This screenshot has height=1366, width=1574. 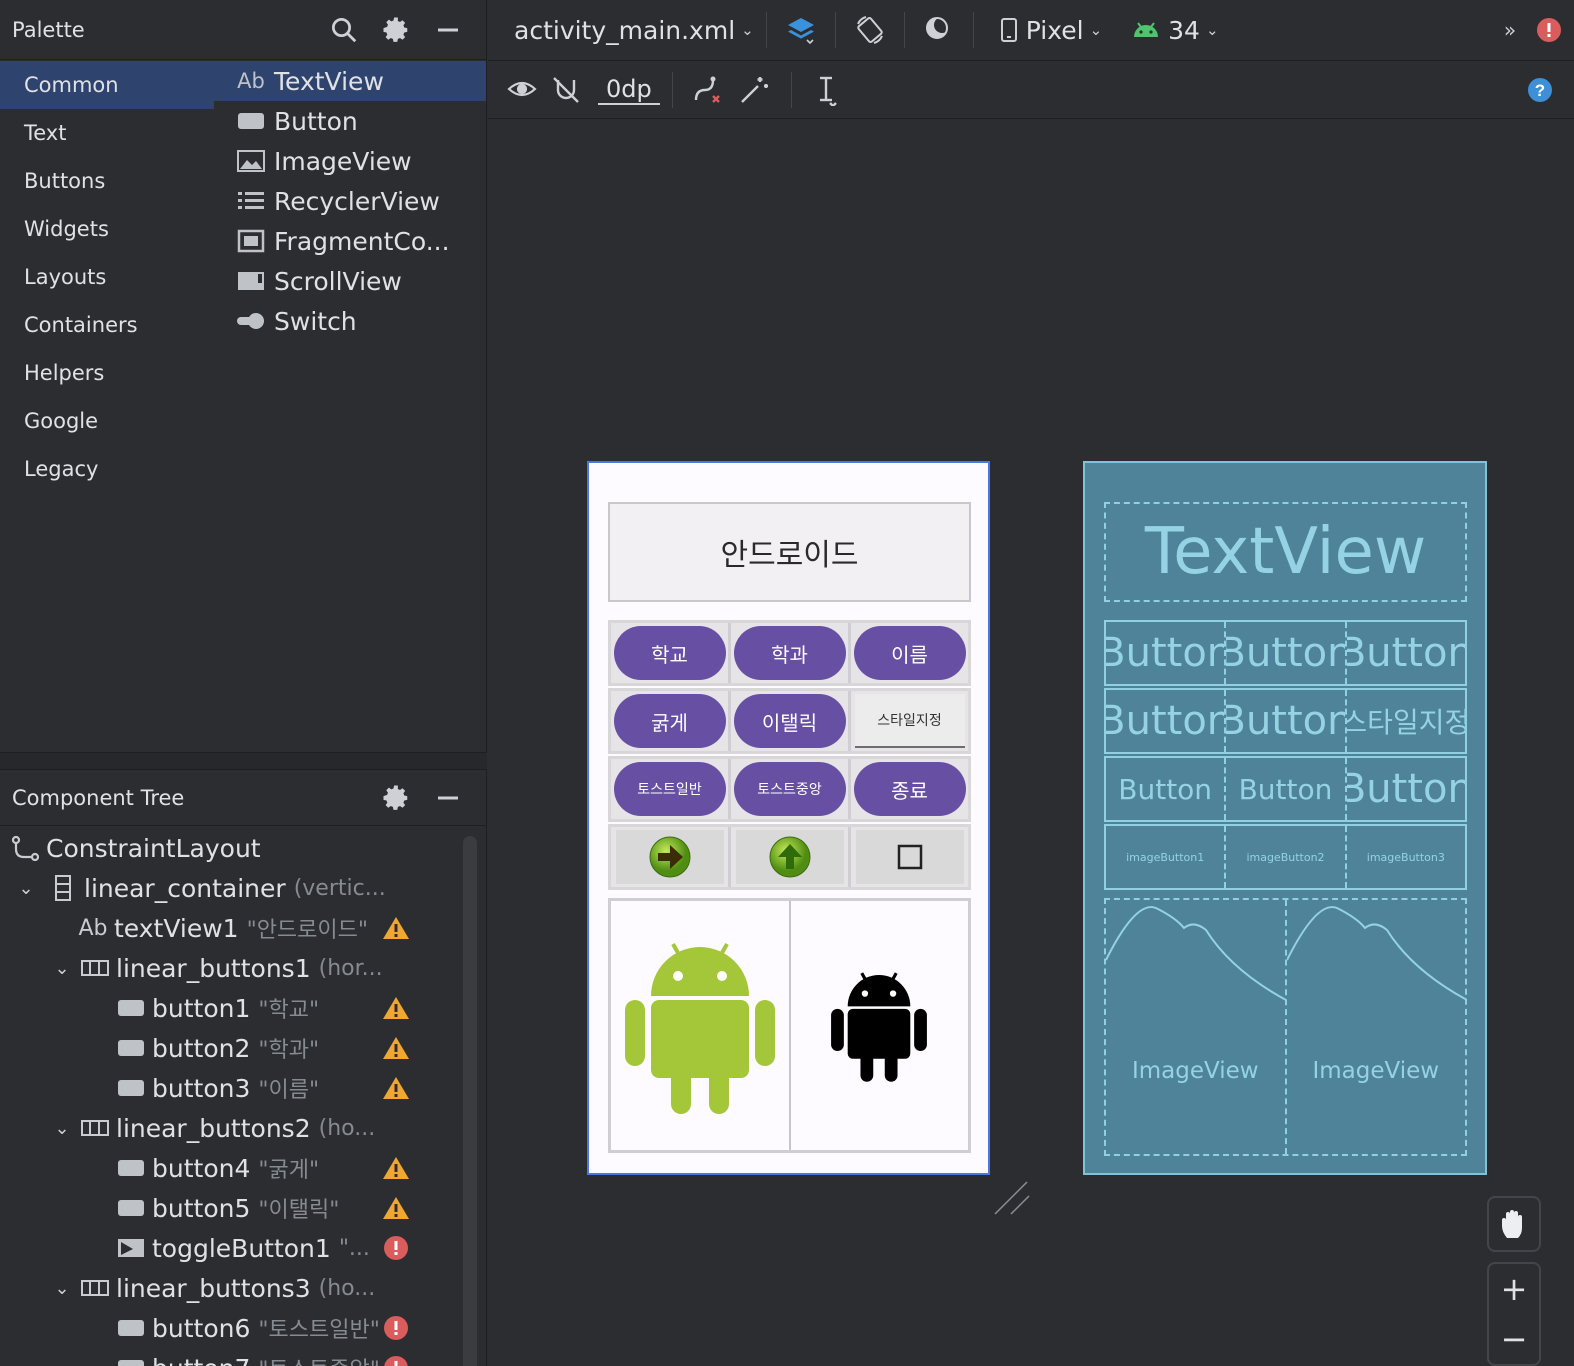 What do you see at coordinates (1510, 30) in the screenshot?
I see `overflow-icon: »` at bounding box center [1510, 30].